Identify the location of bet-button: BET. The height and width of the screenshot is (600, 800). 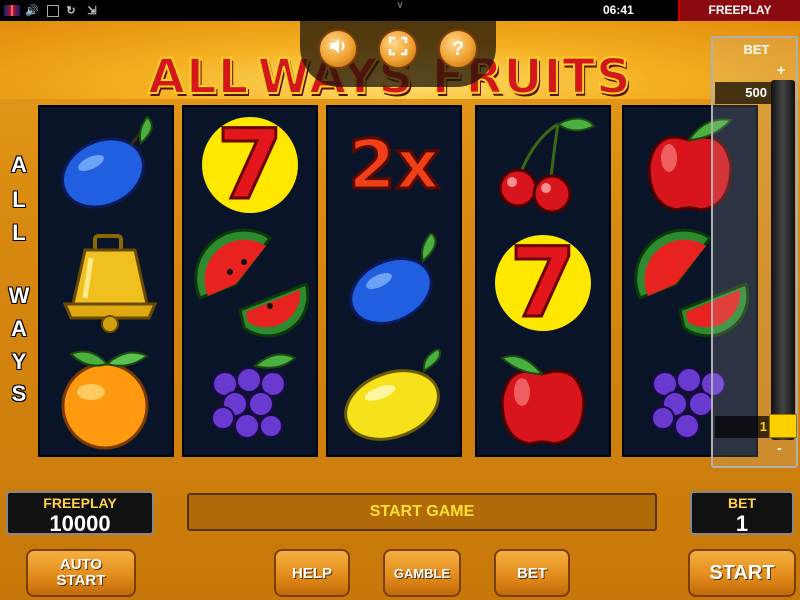
(532, 573).